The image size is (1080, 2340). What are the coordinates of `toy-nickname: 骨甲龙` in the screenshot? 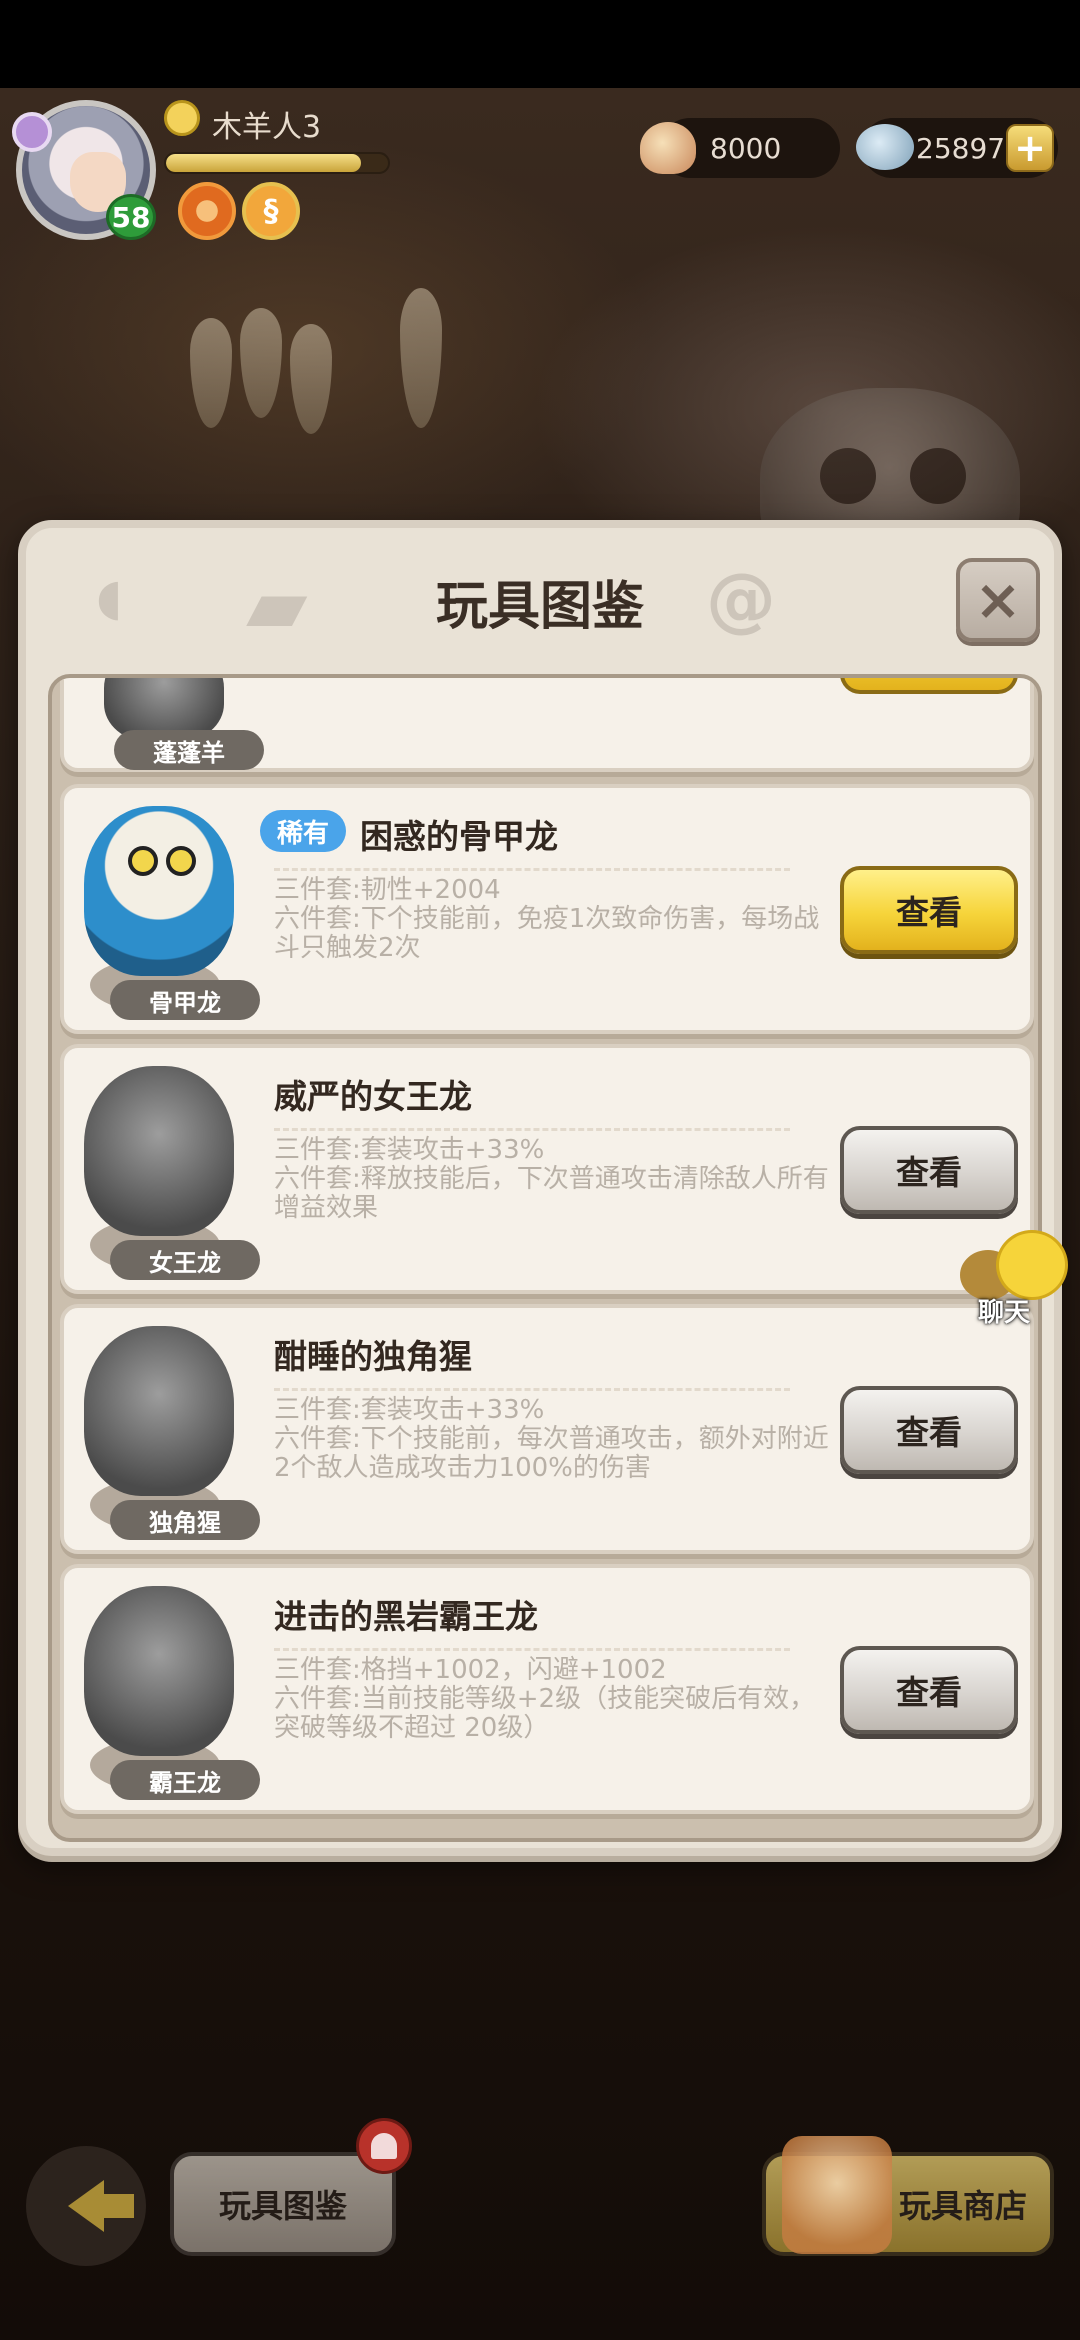 It's located at (185, 1000).